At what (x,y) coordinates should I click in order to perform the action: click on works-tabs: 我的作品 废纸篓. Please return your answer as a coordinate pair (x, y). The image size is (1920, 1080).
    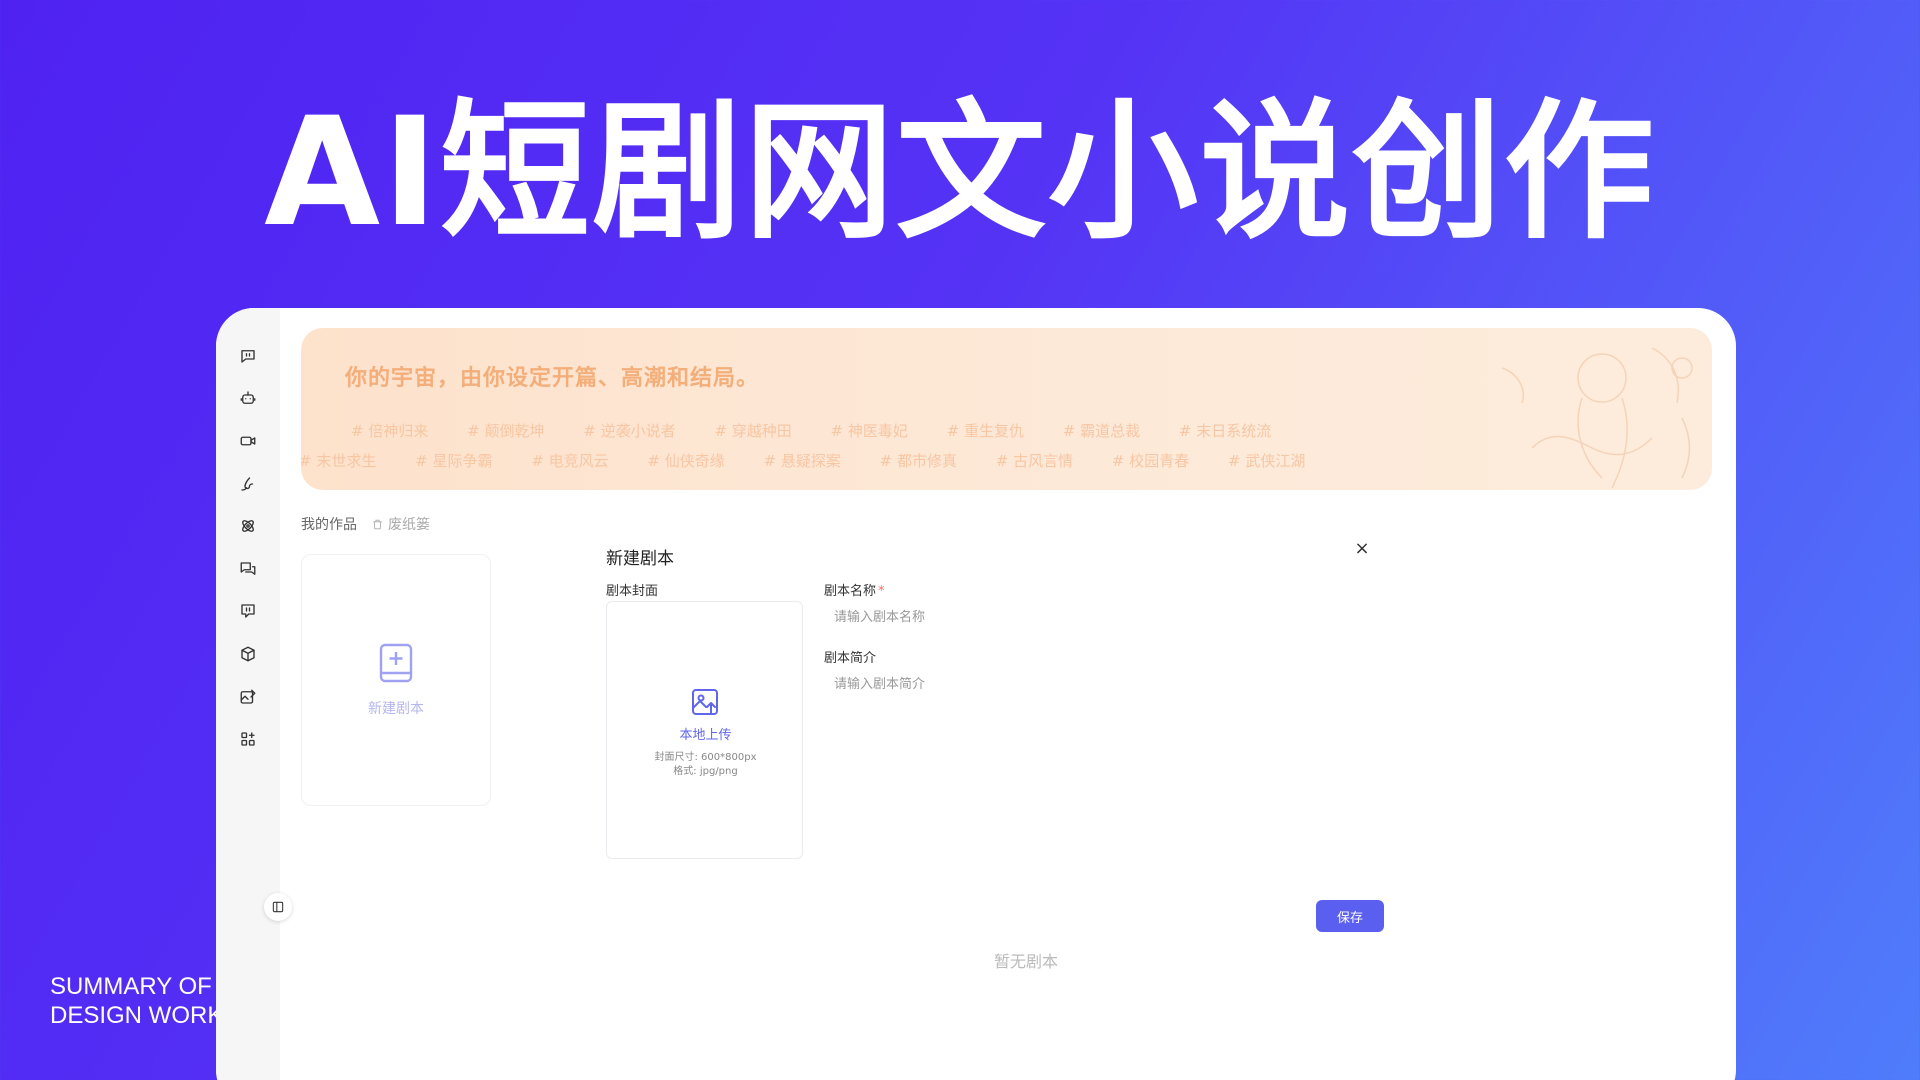
    Looking at the image, I should click on (365, 524).